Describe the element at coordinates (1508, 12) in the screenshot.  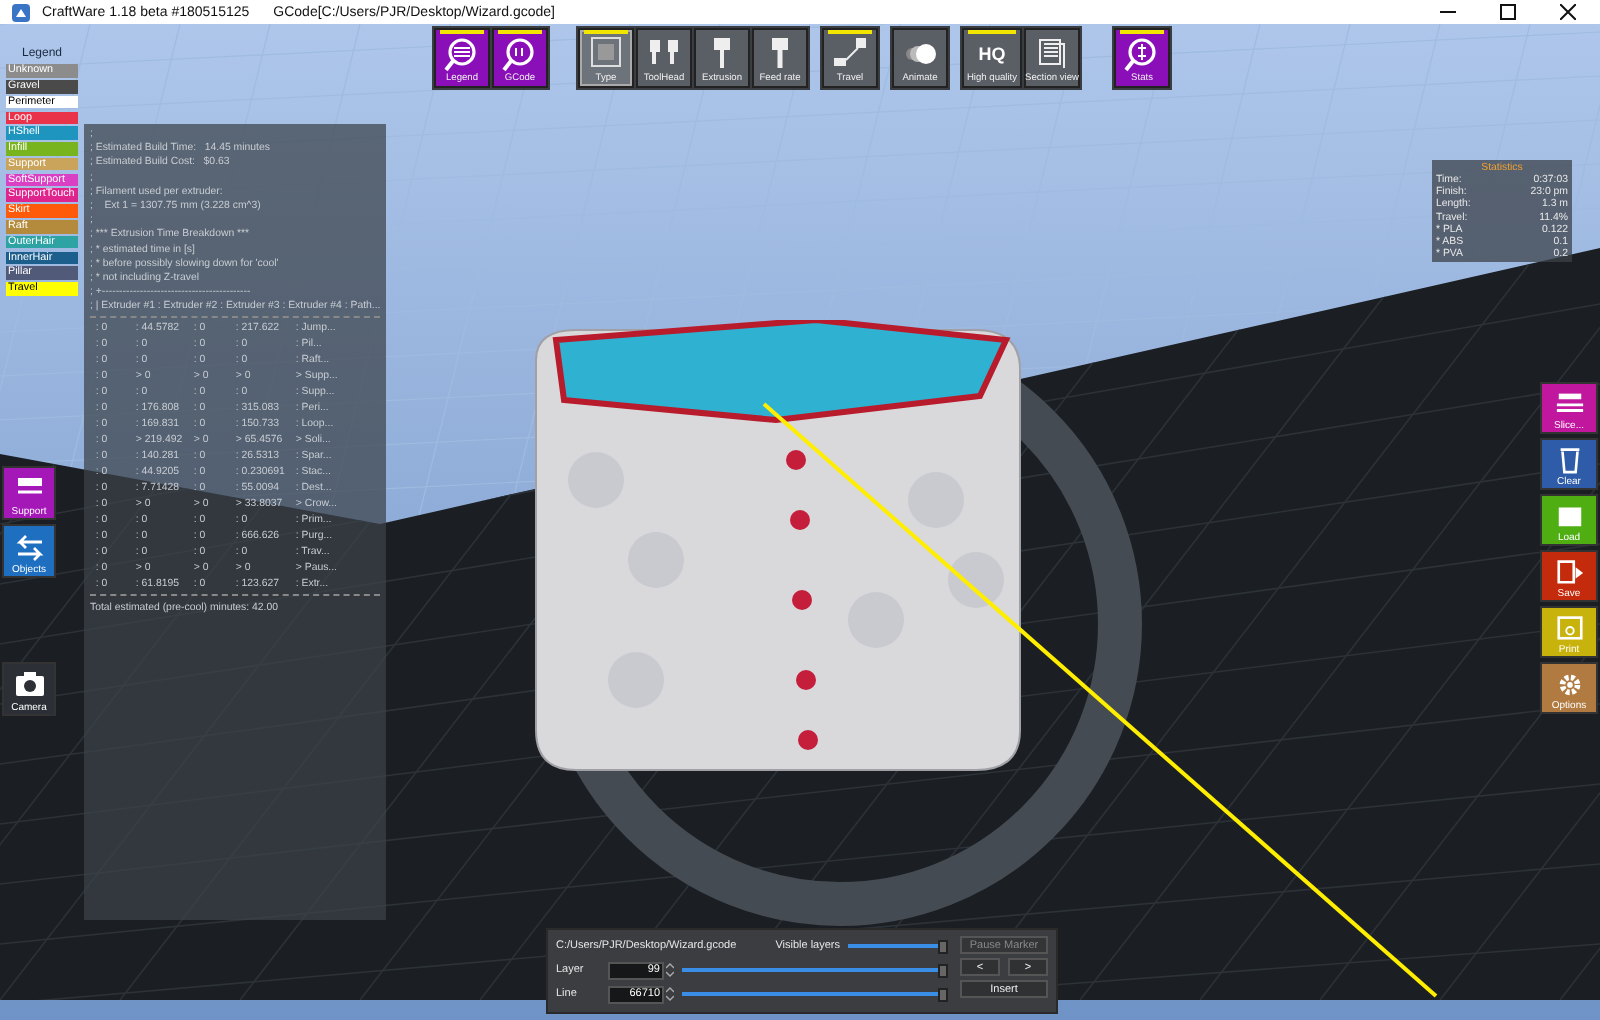
I see `maximize-icon` at that location.